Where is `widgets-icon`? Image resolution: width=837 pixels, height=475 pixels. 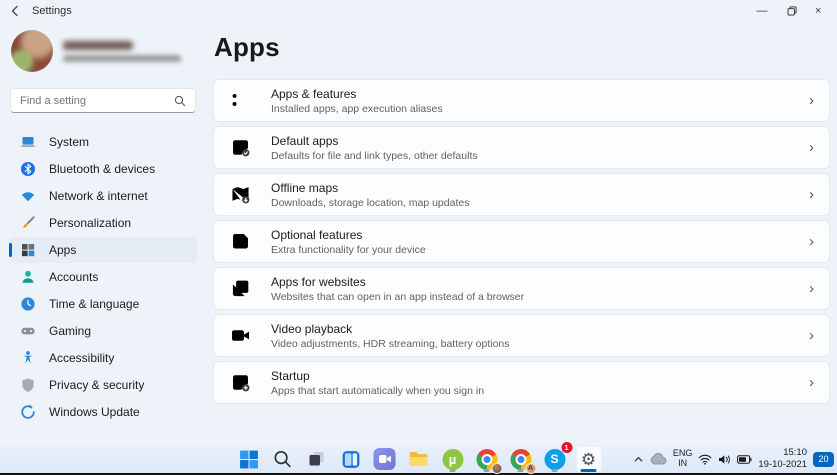 widgets-icon is located at coordinates (350, 459).